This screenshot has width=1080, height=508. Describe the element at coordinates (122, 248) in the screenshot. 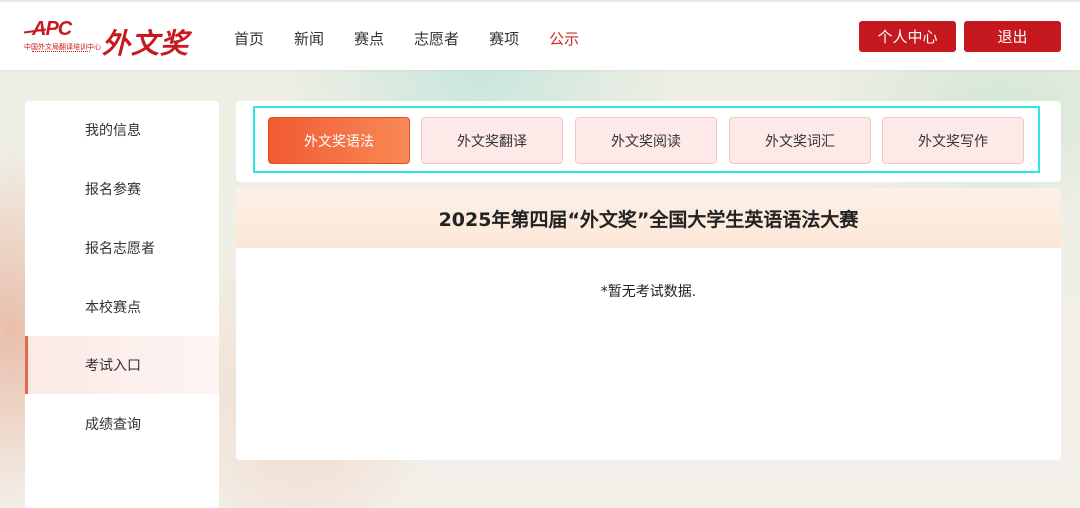

I see `sidebar-item-register-volunteer: 报名志愿者` at that location.